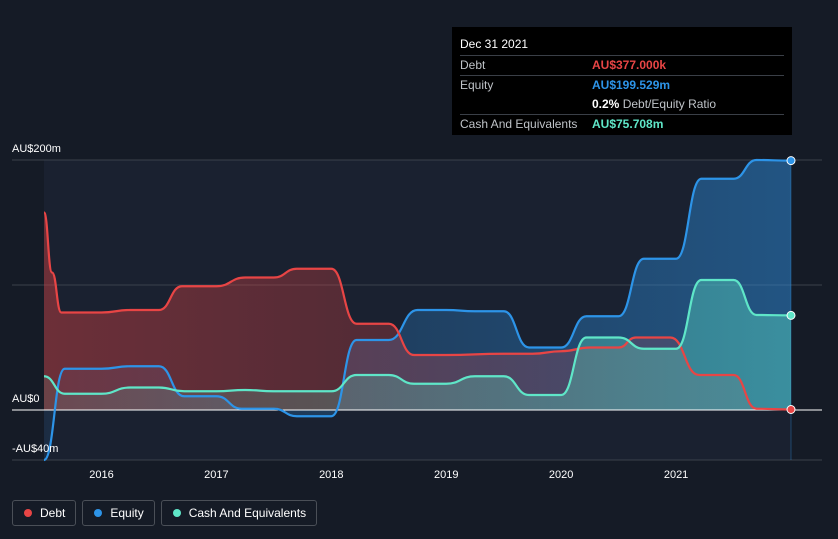 This screenshot has height=539, width=838. What do you see at coordinates (791, 315) in the screenshot?
I see `cash-and-equivalents-end-point` at bounding box center [791, 315].